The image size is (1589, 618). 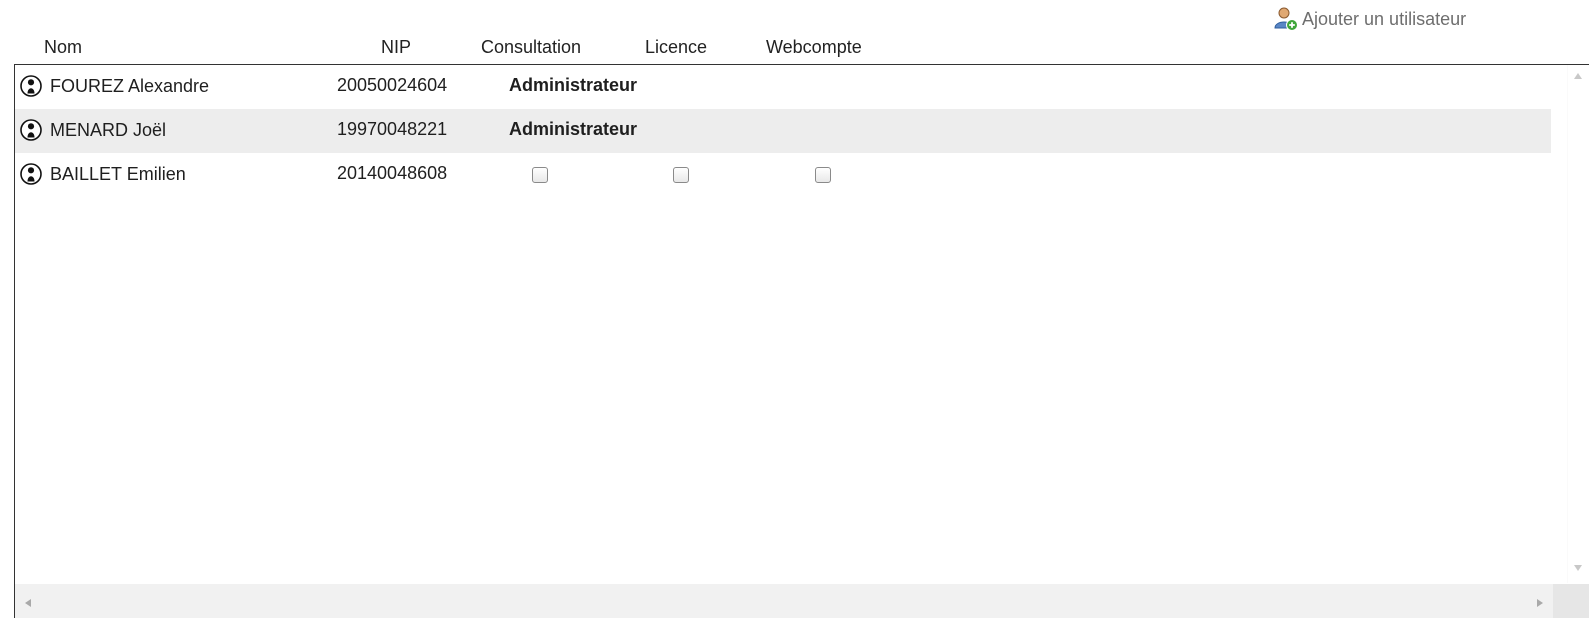 I want to click on consultation-checkbox, so click(x=540, y=175).